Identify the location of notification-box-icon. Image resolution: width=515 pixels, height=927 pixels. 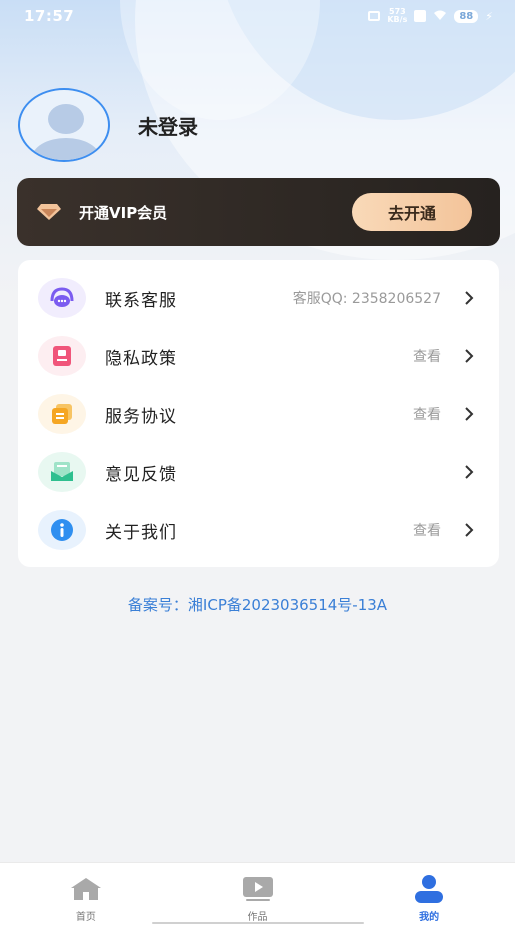
(420, 16).